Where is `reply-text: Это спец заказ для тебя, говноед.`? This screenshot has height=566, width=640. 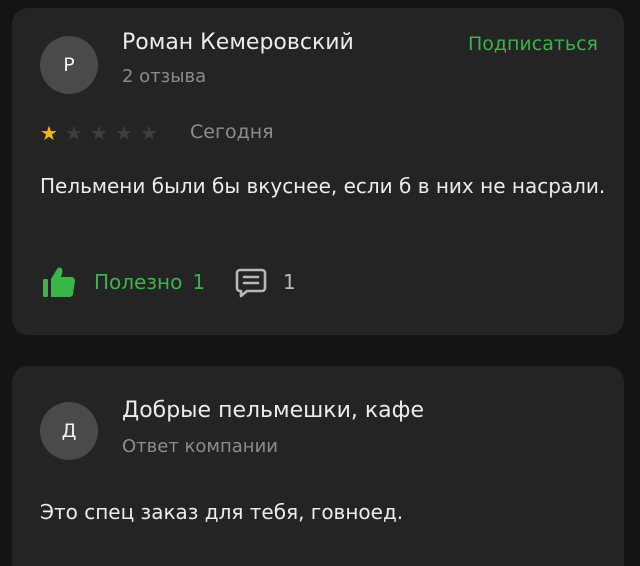
reply-text: Это спец заказ для тебя, говноед. is located at coordinates (222, 512).